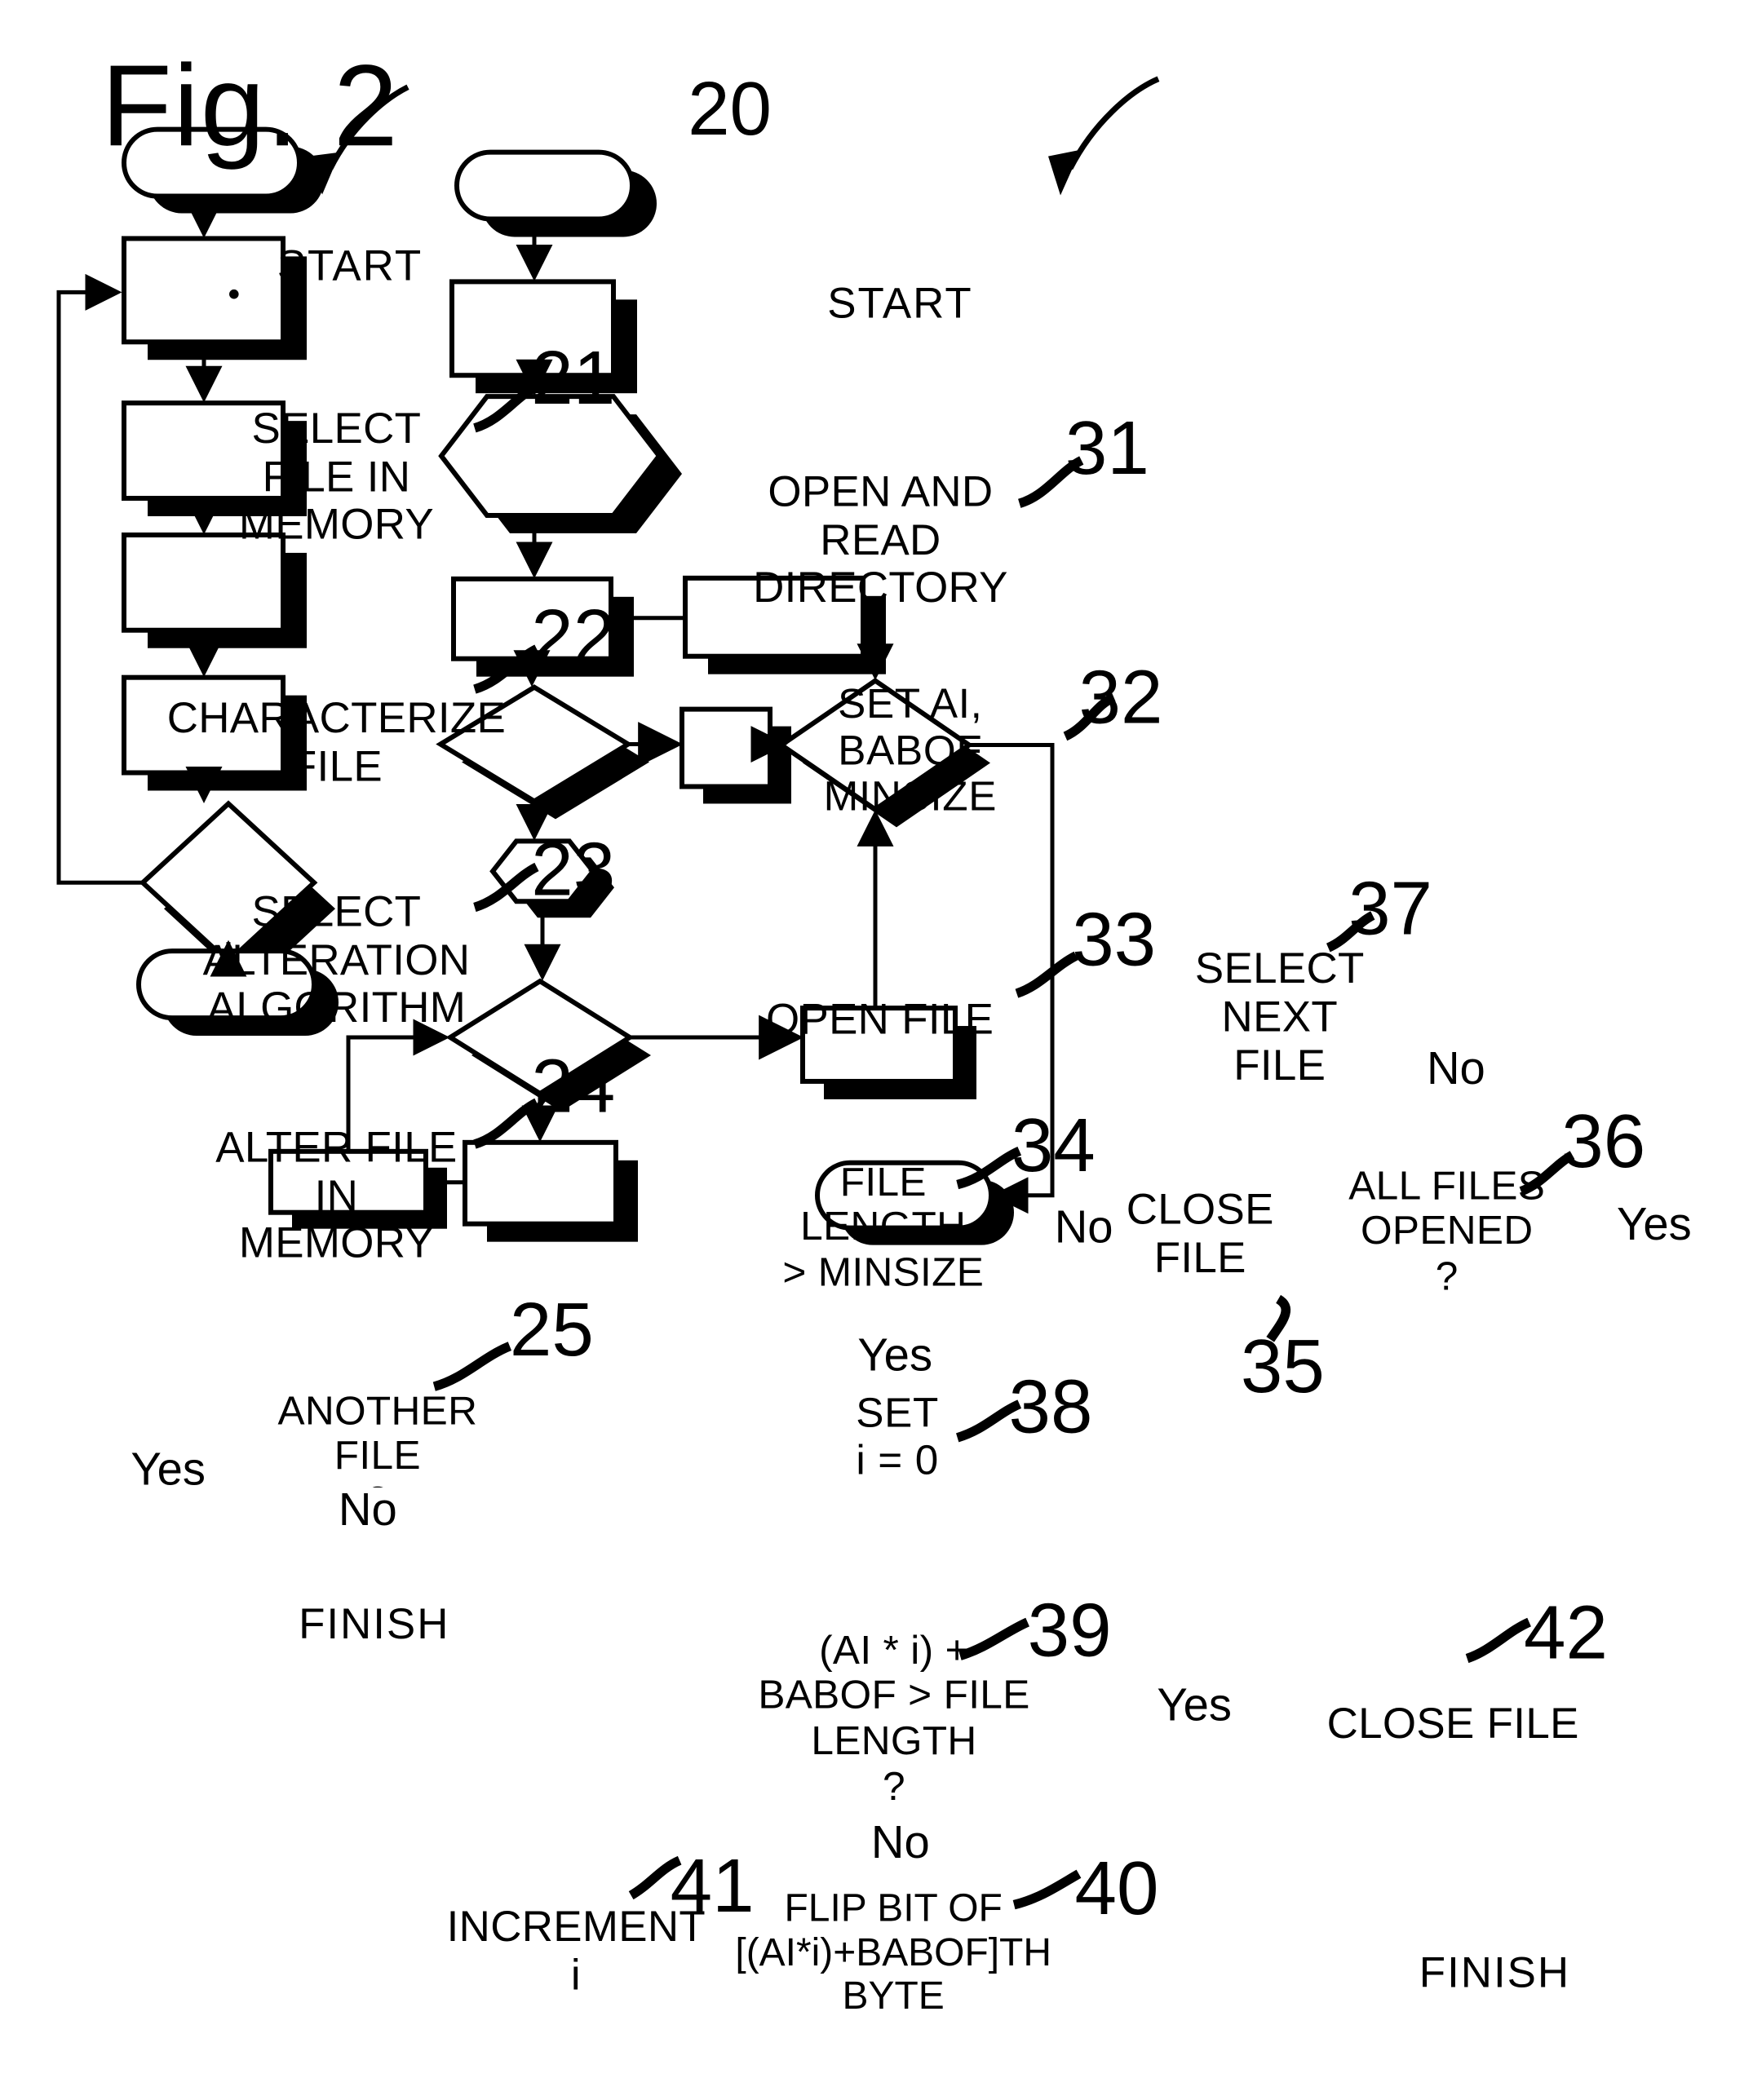  What do you see at coordinates (1120, 697) in the screenshot?
I see `fig3-ref-numeral-32: 32` at bounding box center [1120, 697].